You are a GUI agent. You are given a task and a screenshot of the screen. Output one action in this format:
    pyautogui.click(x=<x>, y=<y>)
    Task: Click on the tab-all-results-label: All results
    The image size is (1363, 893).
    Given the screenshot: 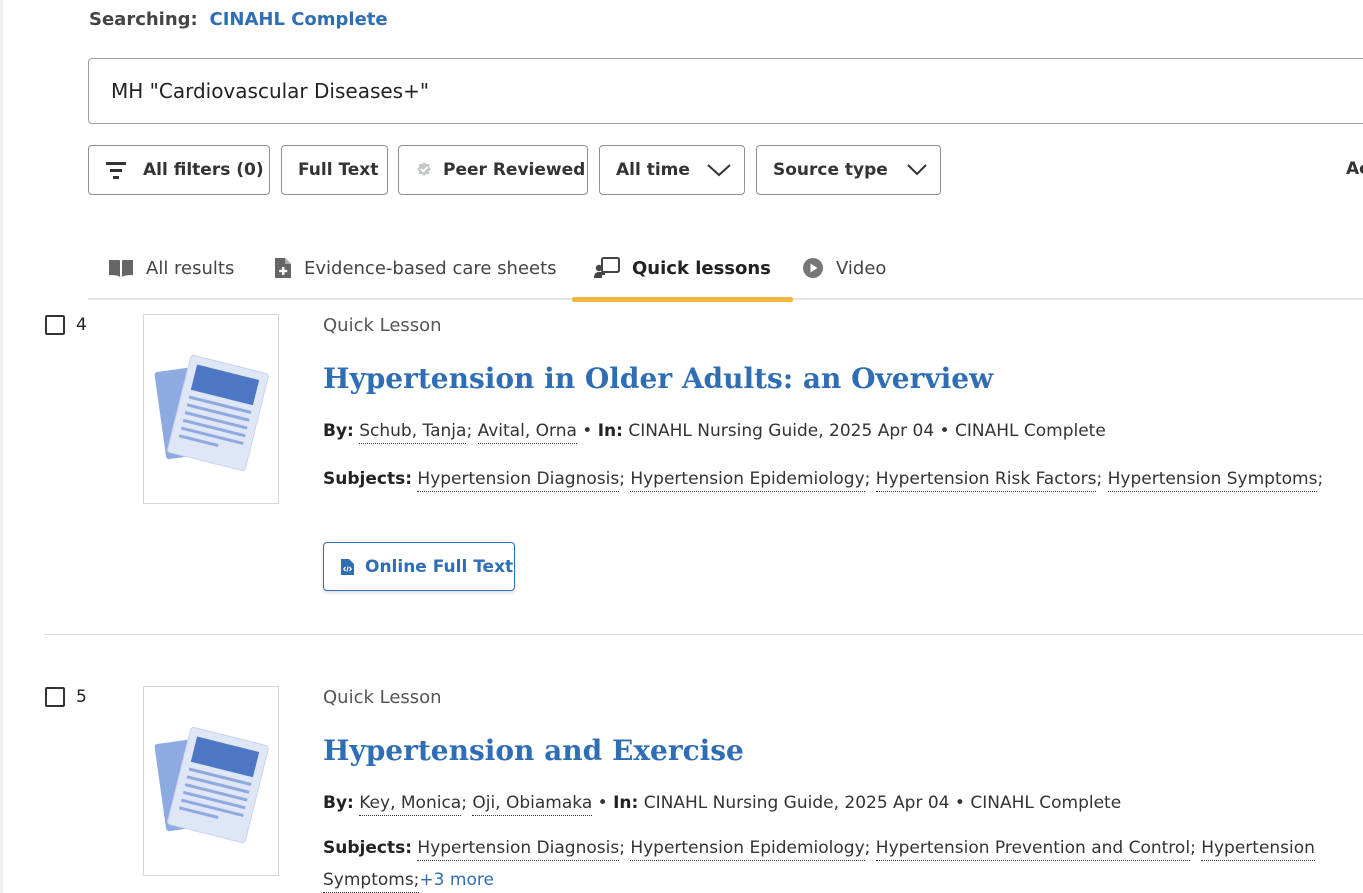 What is the action you would take?
    pyautogui.click(x=190, y=268)
    